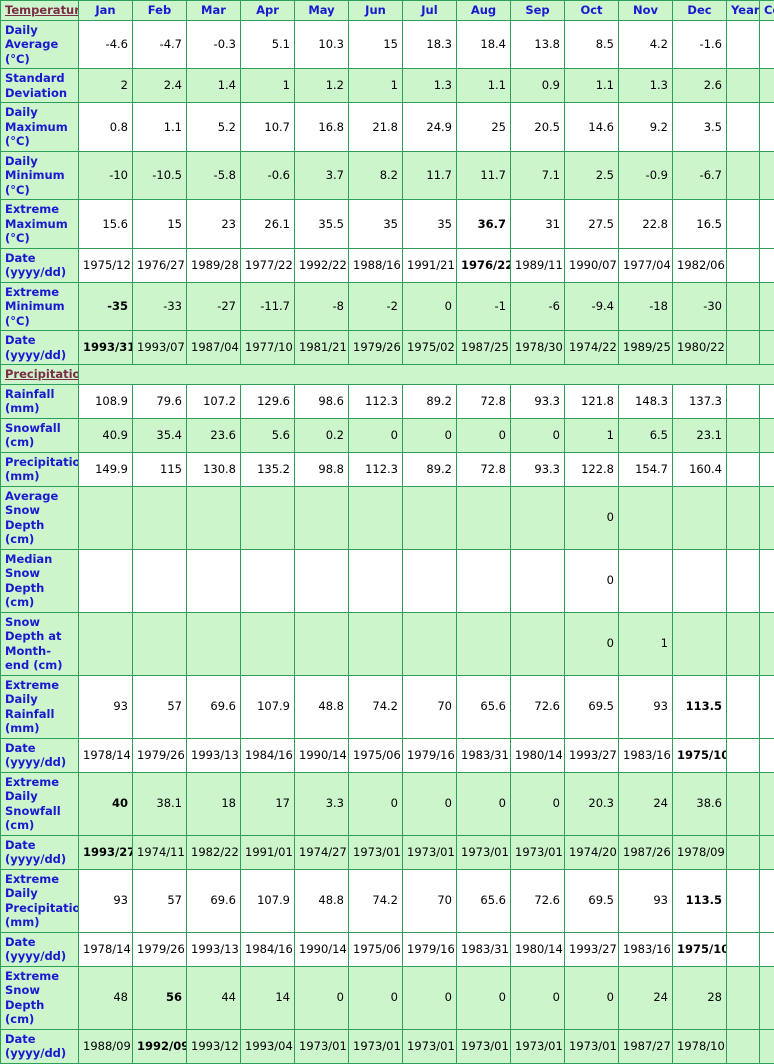  Describe the element at coordinates (592, 348) in the screenshot. I see `cell-oct: 1974/22` at that location.